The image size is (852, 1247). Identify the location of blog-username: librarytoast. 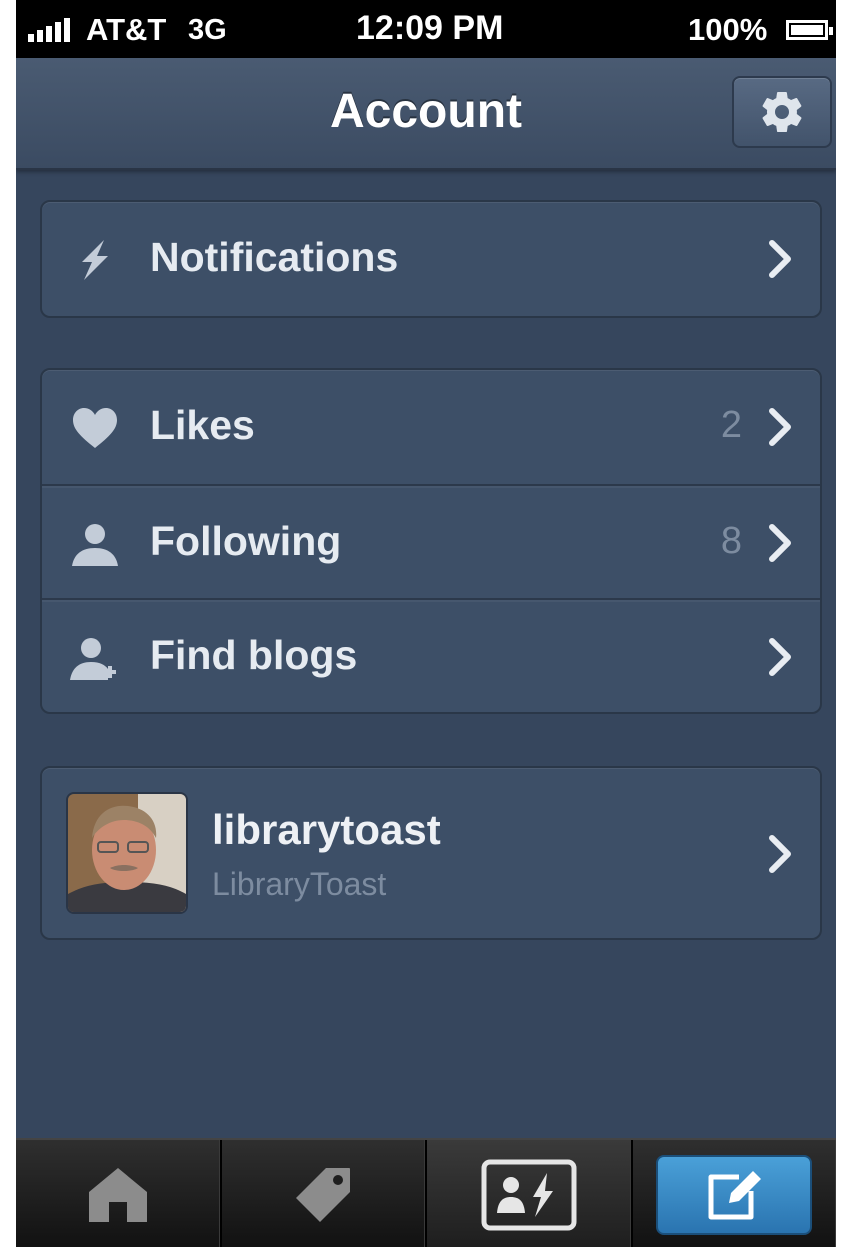
(326, 829).